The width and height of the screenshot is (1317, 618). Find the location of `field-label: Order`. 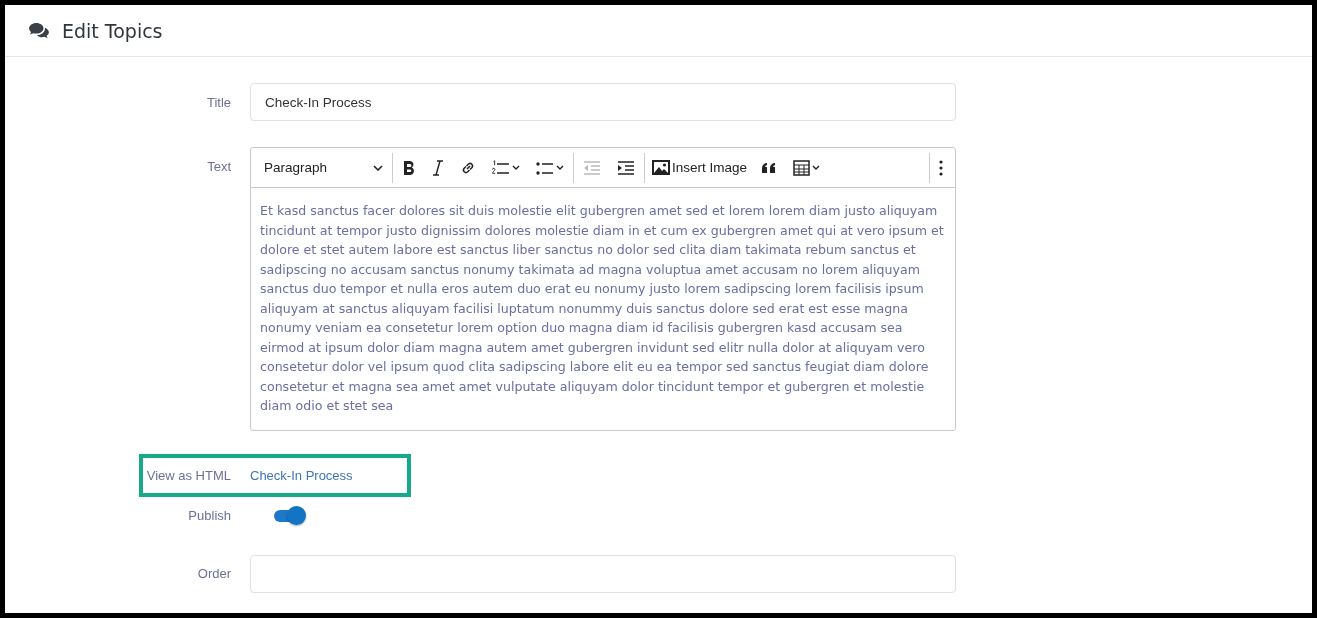

field-label: Order is located at coordinates (214, 573).